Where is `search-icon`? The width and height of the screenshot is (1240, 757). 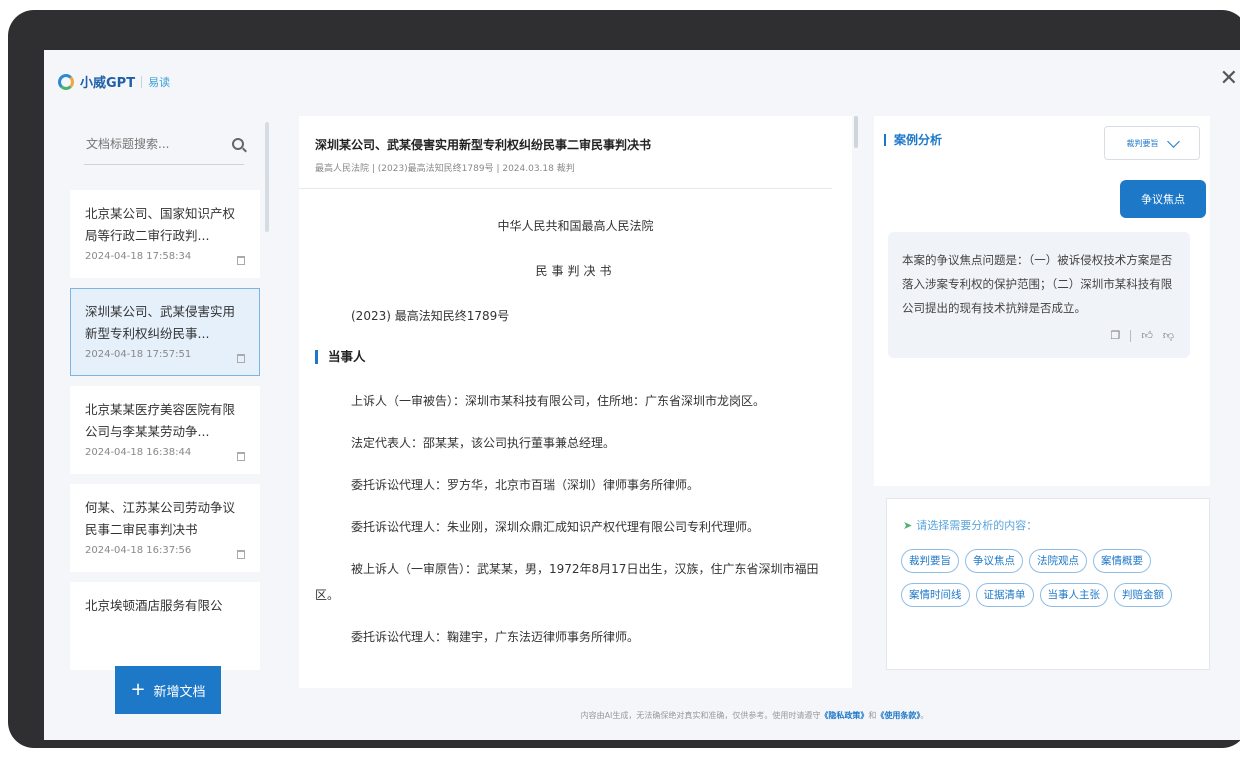 search-icon is located at coordinates (238, 144).